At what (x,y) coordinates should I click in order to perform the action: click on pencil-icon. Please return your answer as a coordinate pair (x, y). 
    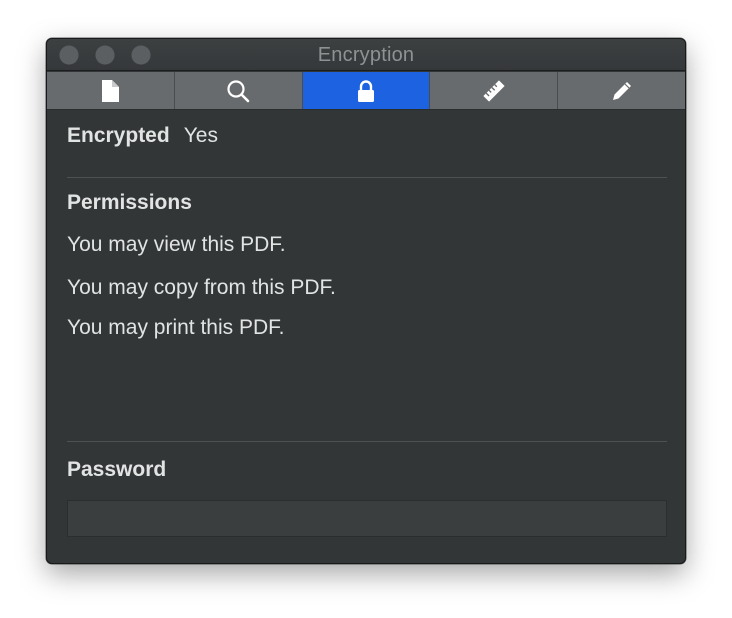
    Looking at the image, I should click on (622, 91).